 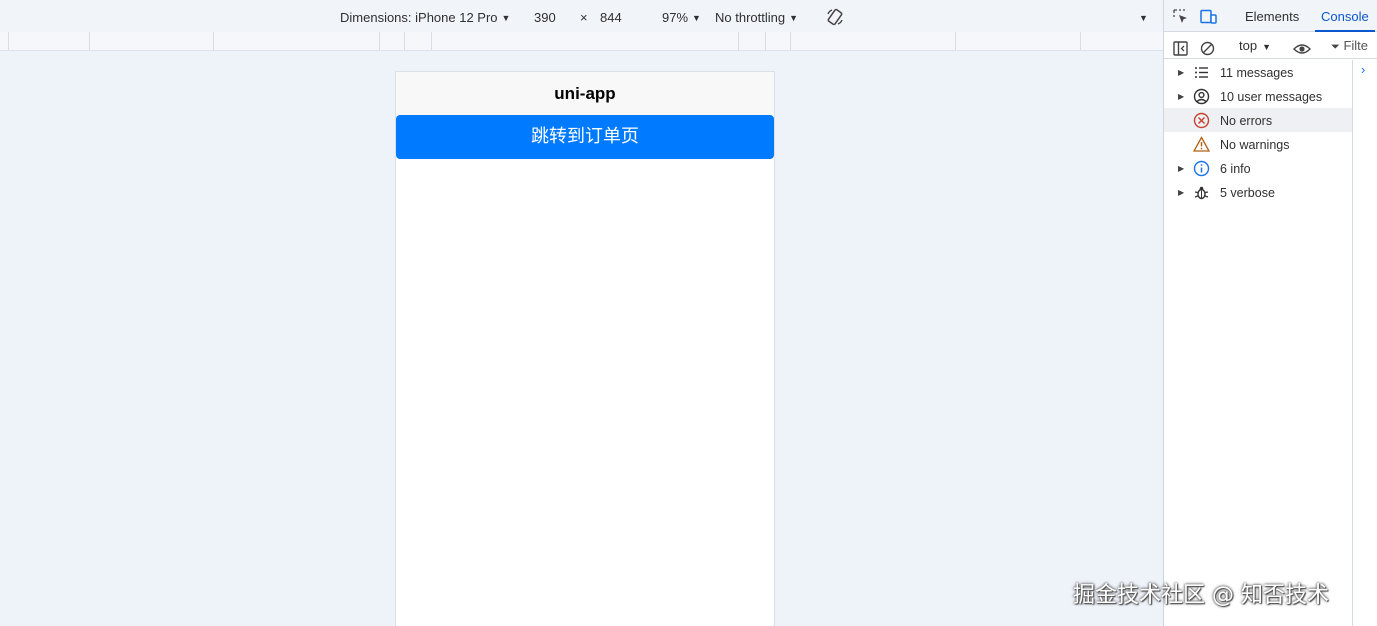 I want to click on context-value: top, so click(x=1248, y=45).